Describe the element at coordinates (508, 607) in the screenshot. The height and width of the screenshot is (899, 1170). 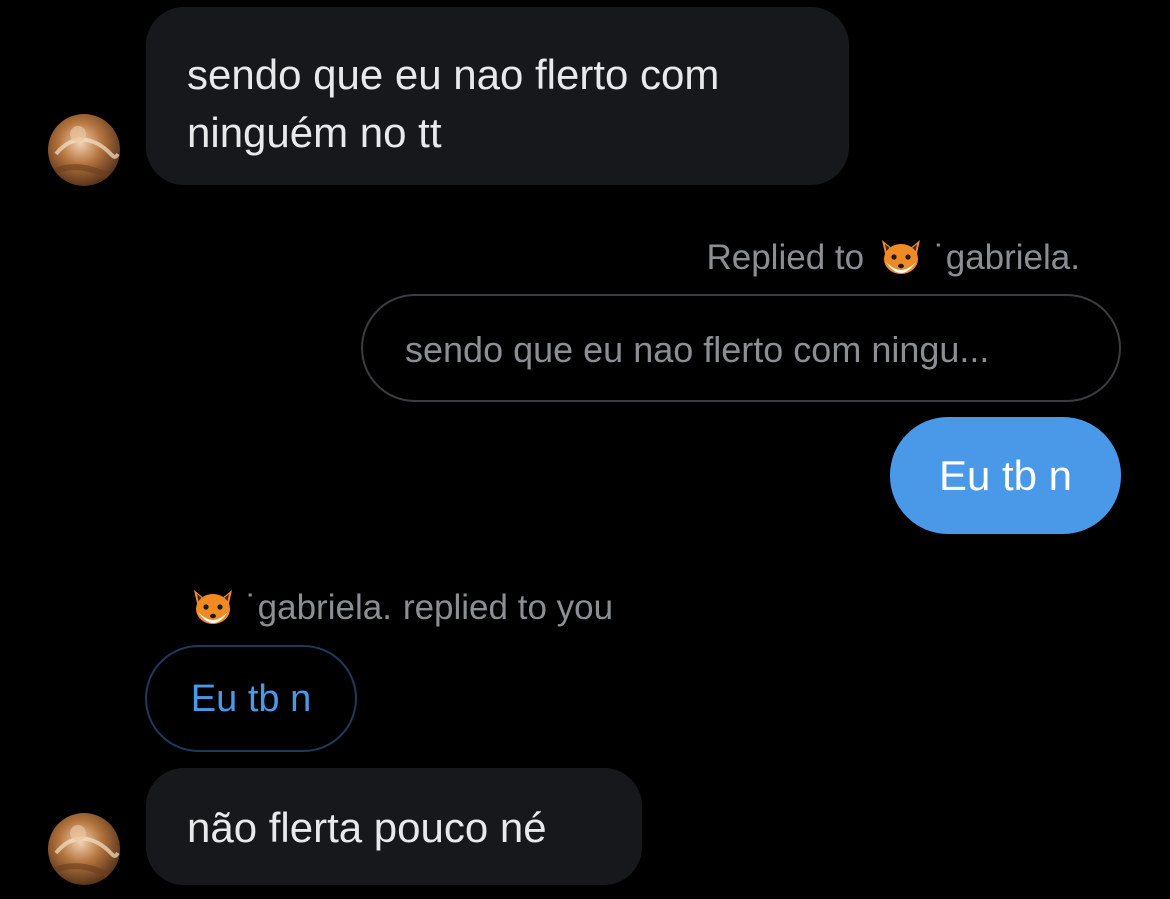
I see `reply-suffix: replied to you` at that location.